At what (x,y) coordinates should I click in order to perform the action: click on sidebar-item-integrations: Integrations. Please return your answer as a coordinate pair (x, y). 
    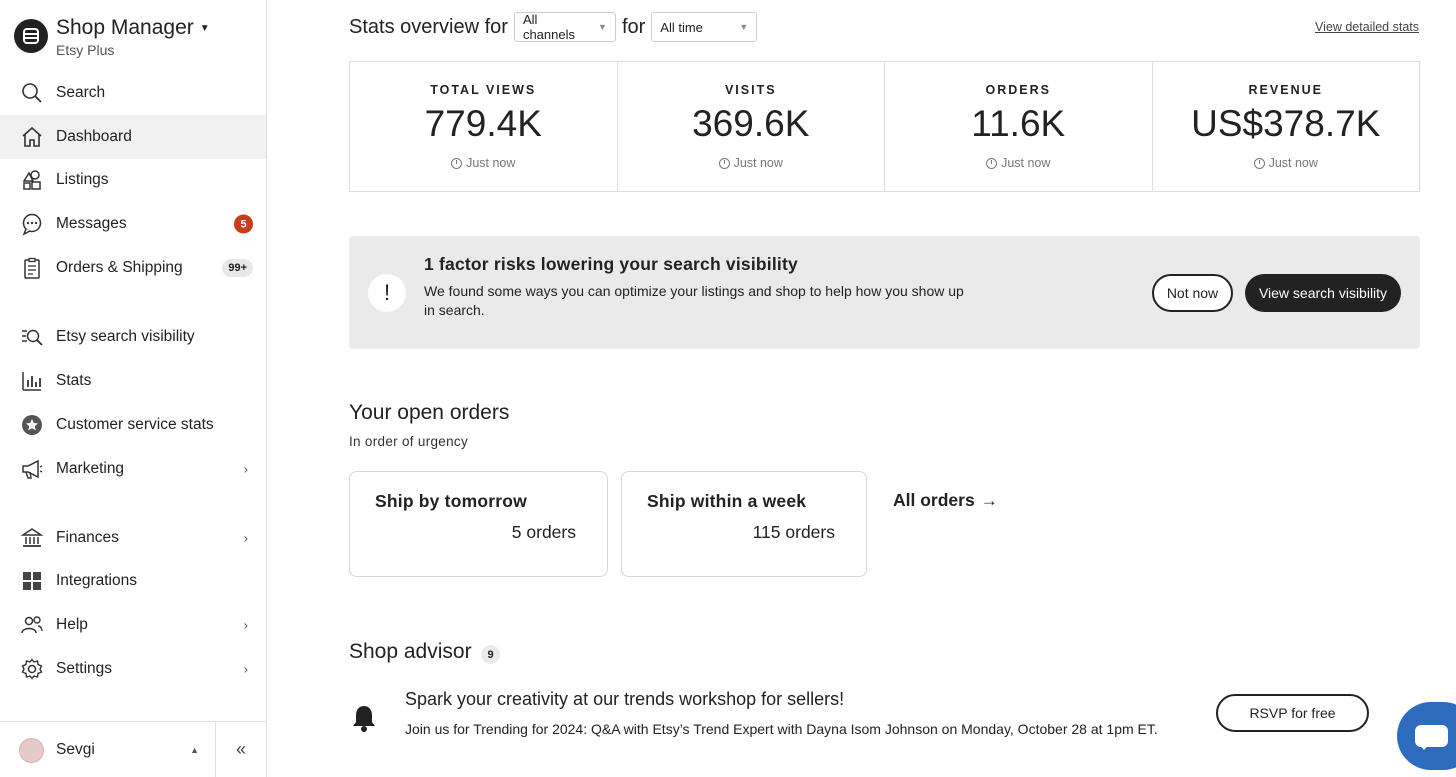
    Looking at the image, I should click on (133, 581).